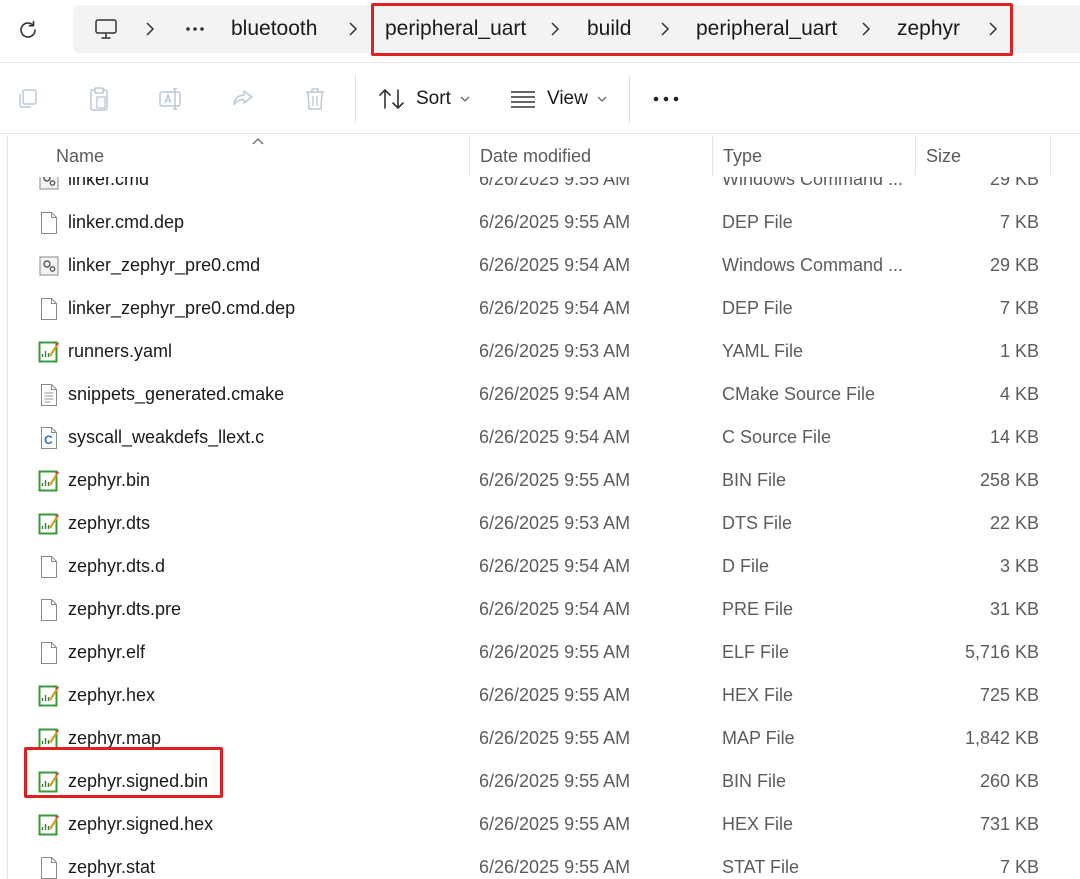 The width and height of the screenshot is (1080, 879). Describe the element at coordinates (258, 139) in the screenshot. I see `sort-ascending-icon` at that location.